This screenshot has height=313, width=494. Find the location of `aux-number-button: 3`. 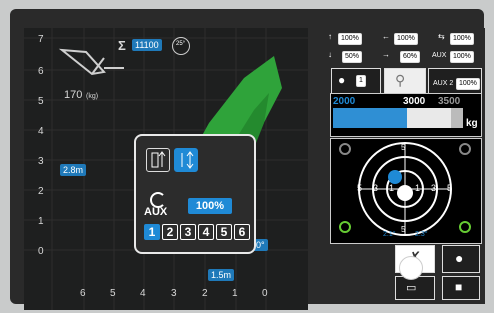

aux-number-button: 3 is located at coordinates (188, 232).